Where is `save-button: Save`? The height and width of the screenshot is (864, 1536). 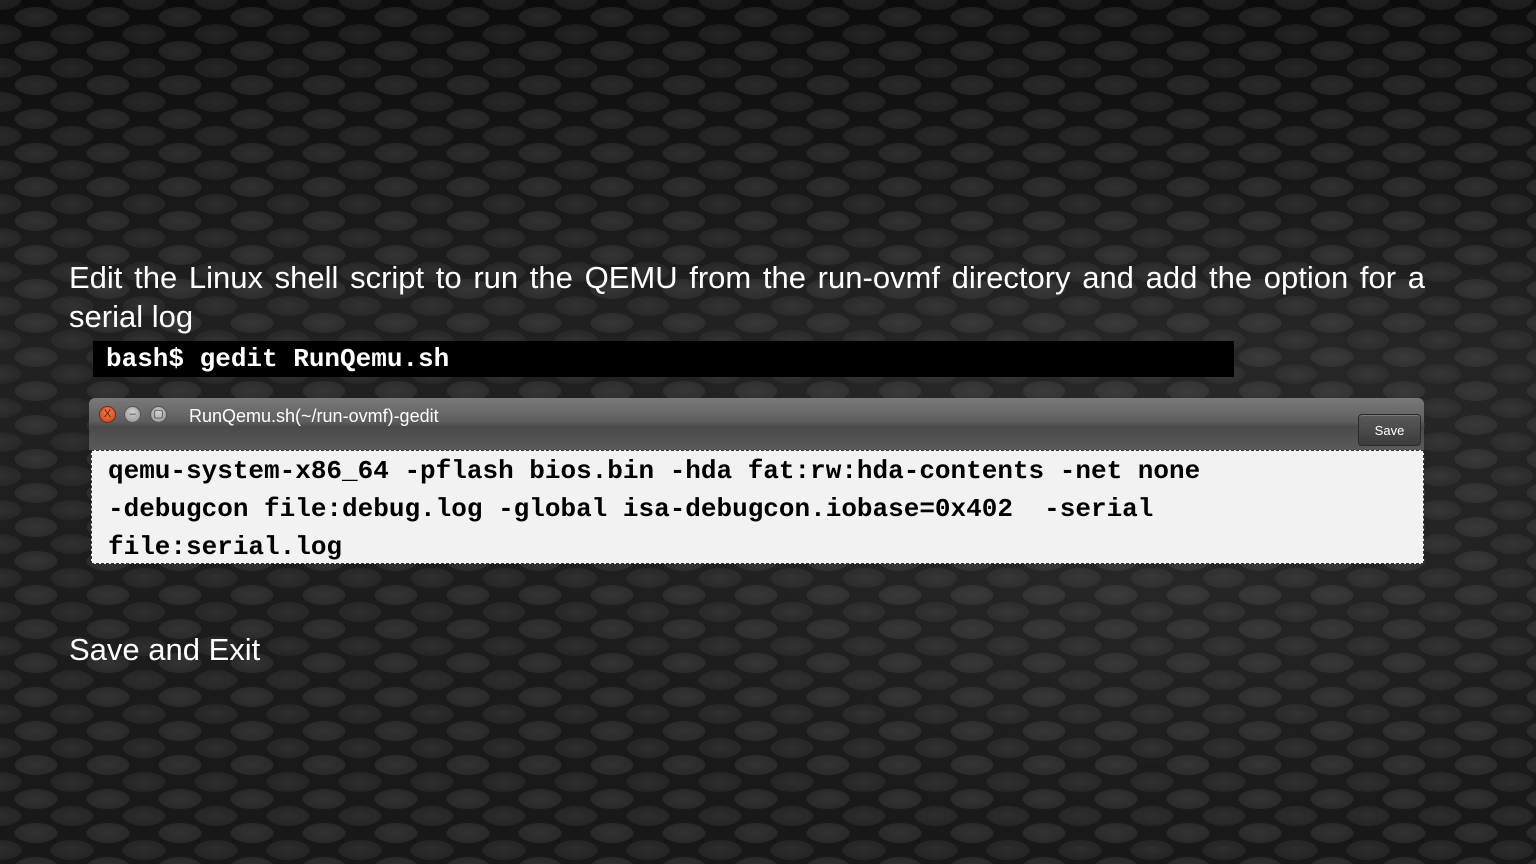
save-button: Save is located at coordinates (1389, 430).